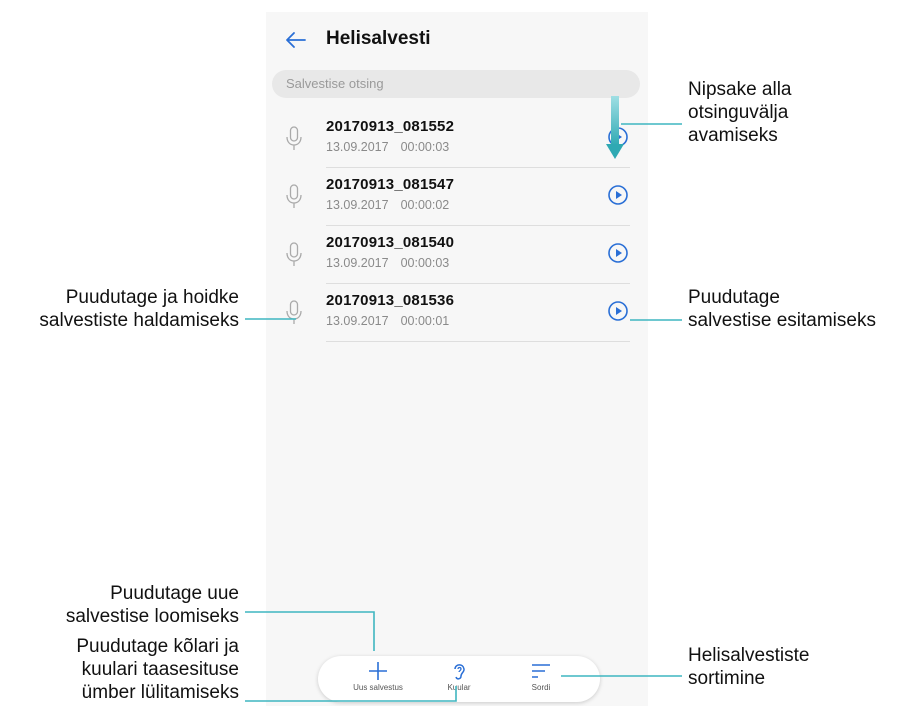  Describe the element at coordinates (734, 297) in the screenshot. I see `callout-play-line-1: Puudutage` at that location.